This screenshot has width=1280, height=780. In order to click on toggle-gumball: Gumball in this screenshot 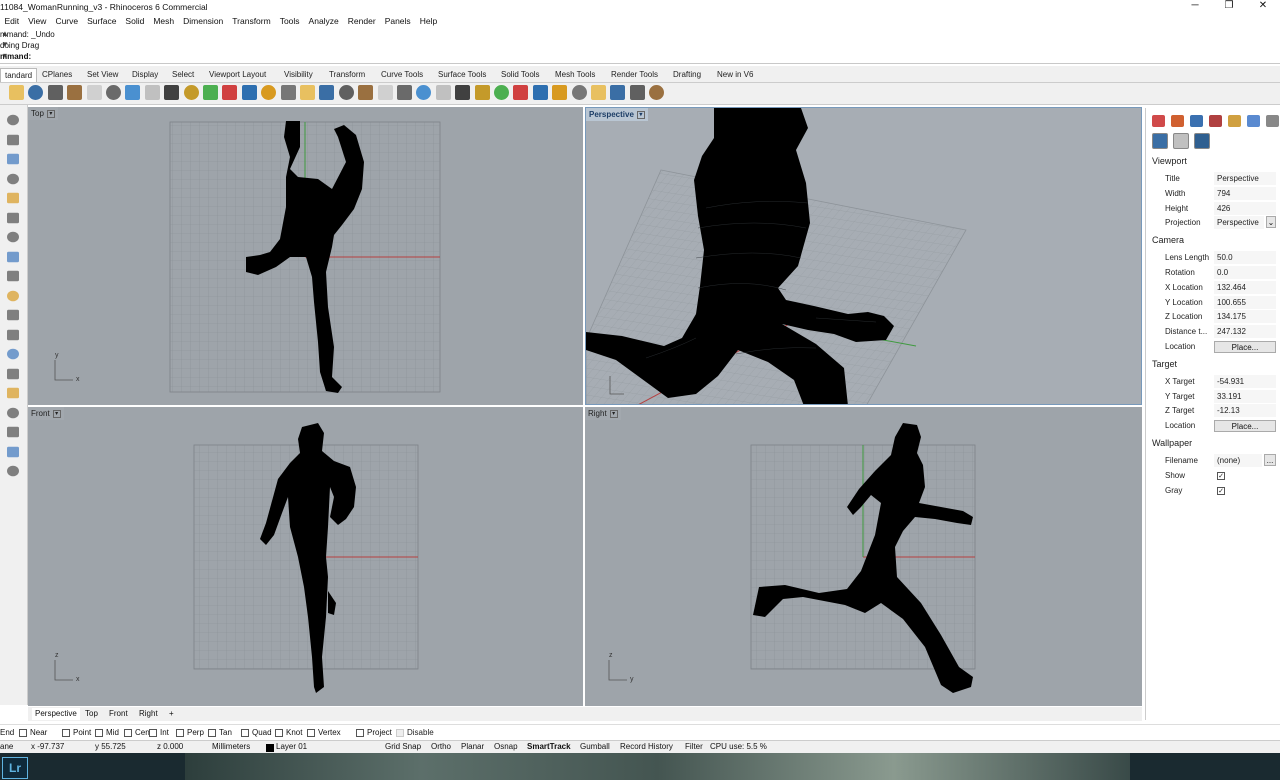, I will do `click(595, 746)`.